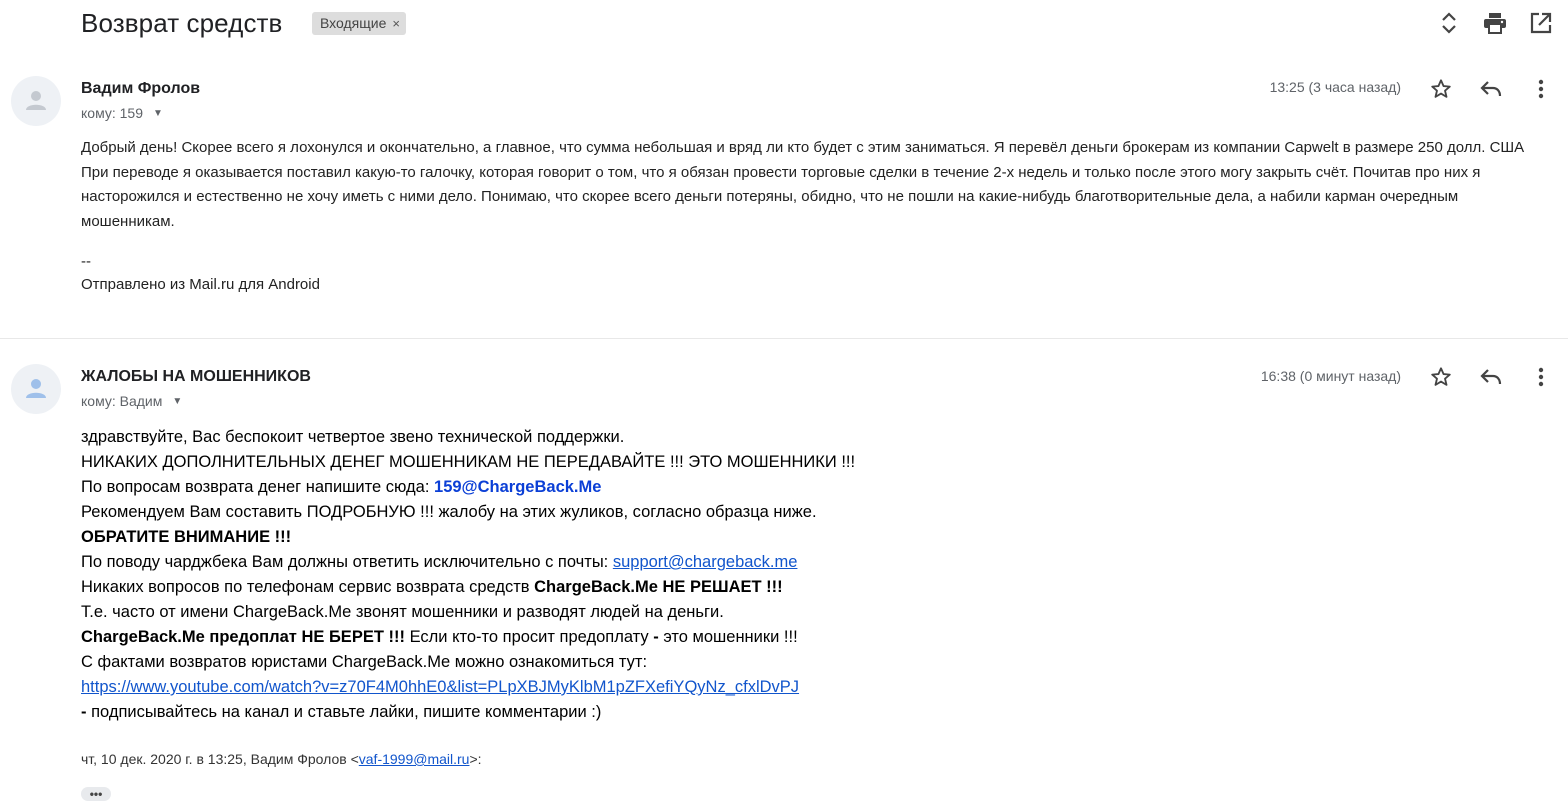 The height and width of the screenshot is (803, 1568). I want to click on support-email-link: support@chargeback.me, so click(705, 562).